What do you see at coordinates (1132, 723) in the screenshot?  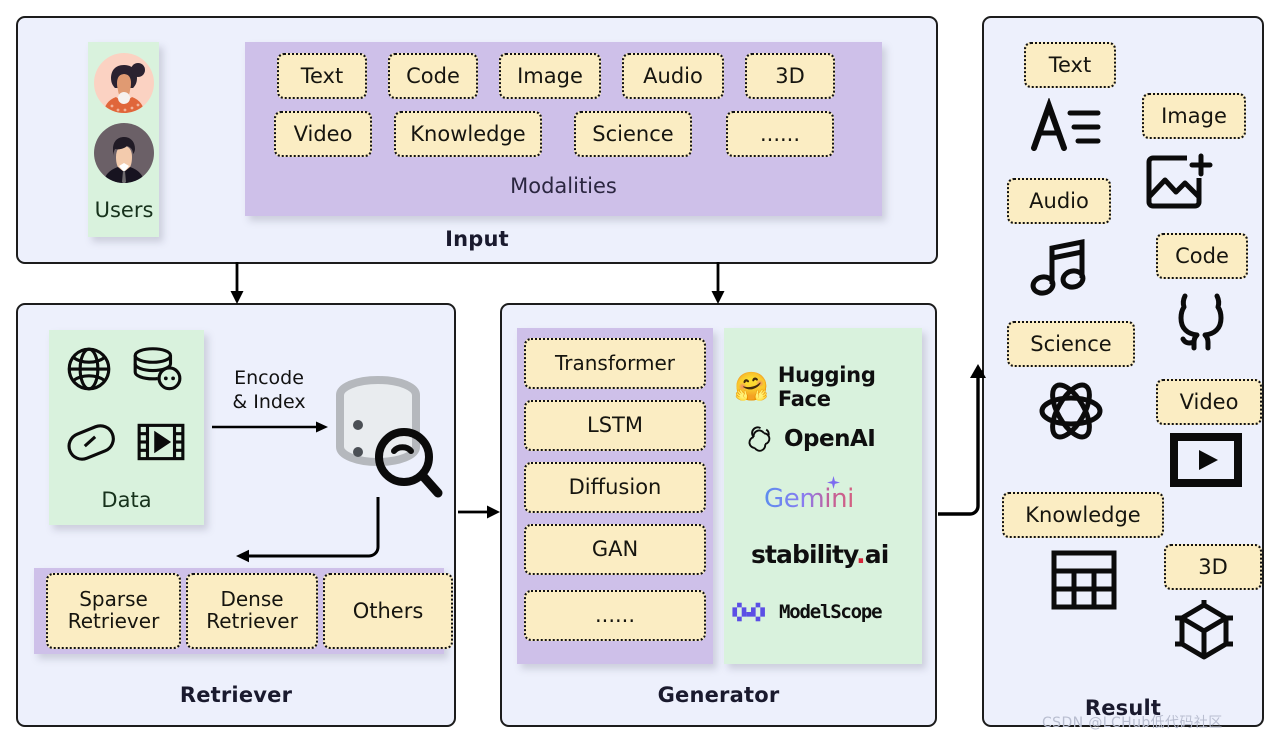 I see `watermark: CSDN @LCHub低代码社区` at bounding box center [1132, 723].